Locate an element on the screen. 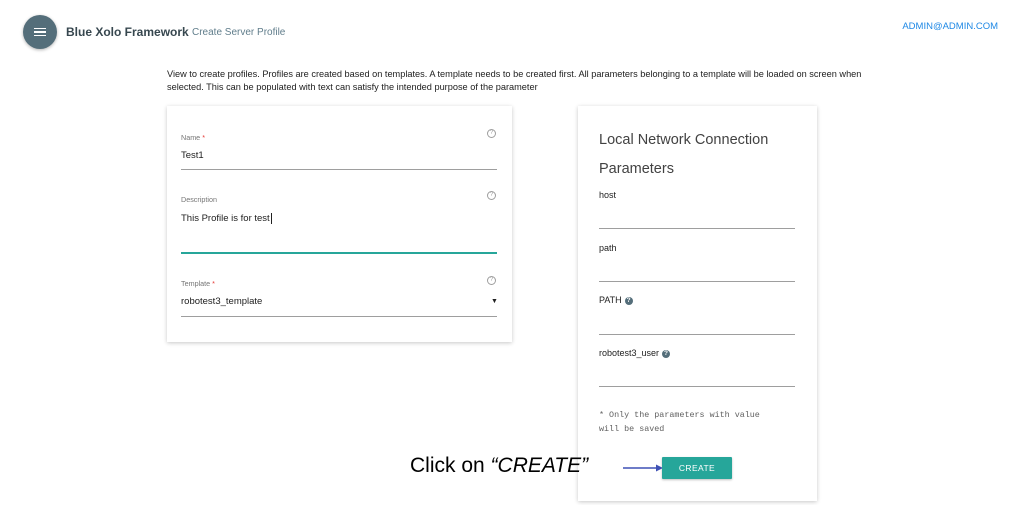  param-label-host: host is located at coordinates (608, 195).